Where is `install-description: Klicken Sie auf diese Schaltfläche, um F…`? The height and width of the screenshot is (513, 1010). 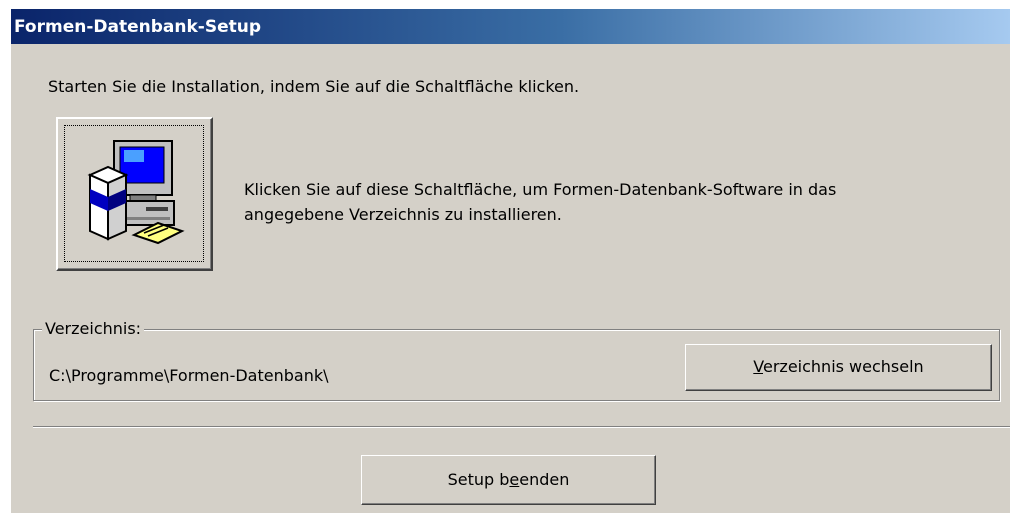 install-description: Klicken Sie auf diese Schaltfläche, um F… is located at coordinates (540, 202).